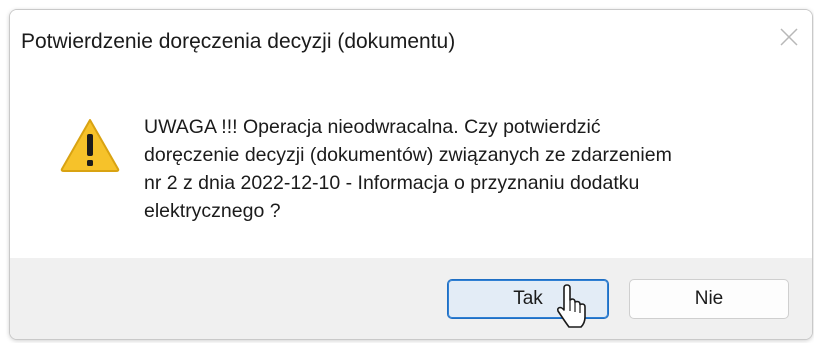 Image resolution: width=814 pixels, height=343 pixels. Describe the element at coordinates (571, 306) in the screenshot. I see `mouse-cursor-icon` at that location.